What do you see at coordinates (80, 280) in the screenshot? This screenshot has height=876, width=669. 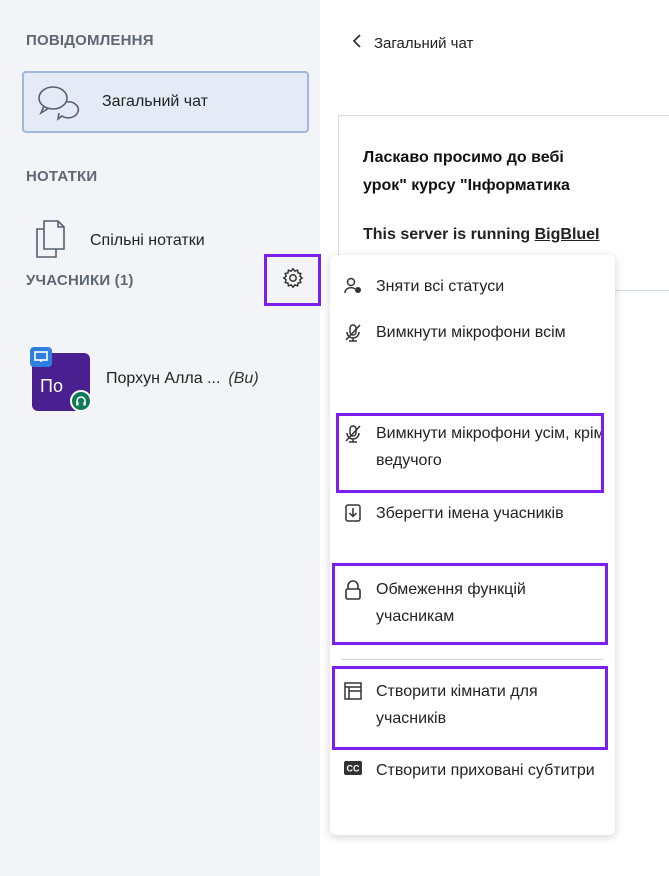 I see `users-section-title: УЧАСНИКИ (1)` at bounding box center [80, 280].